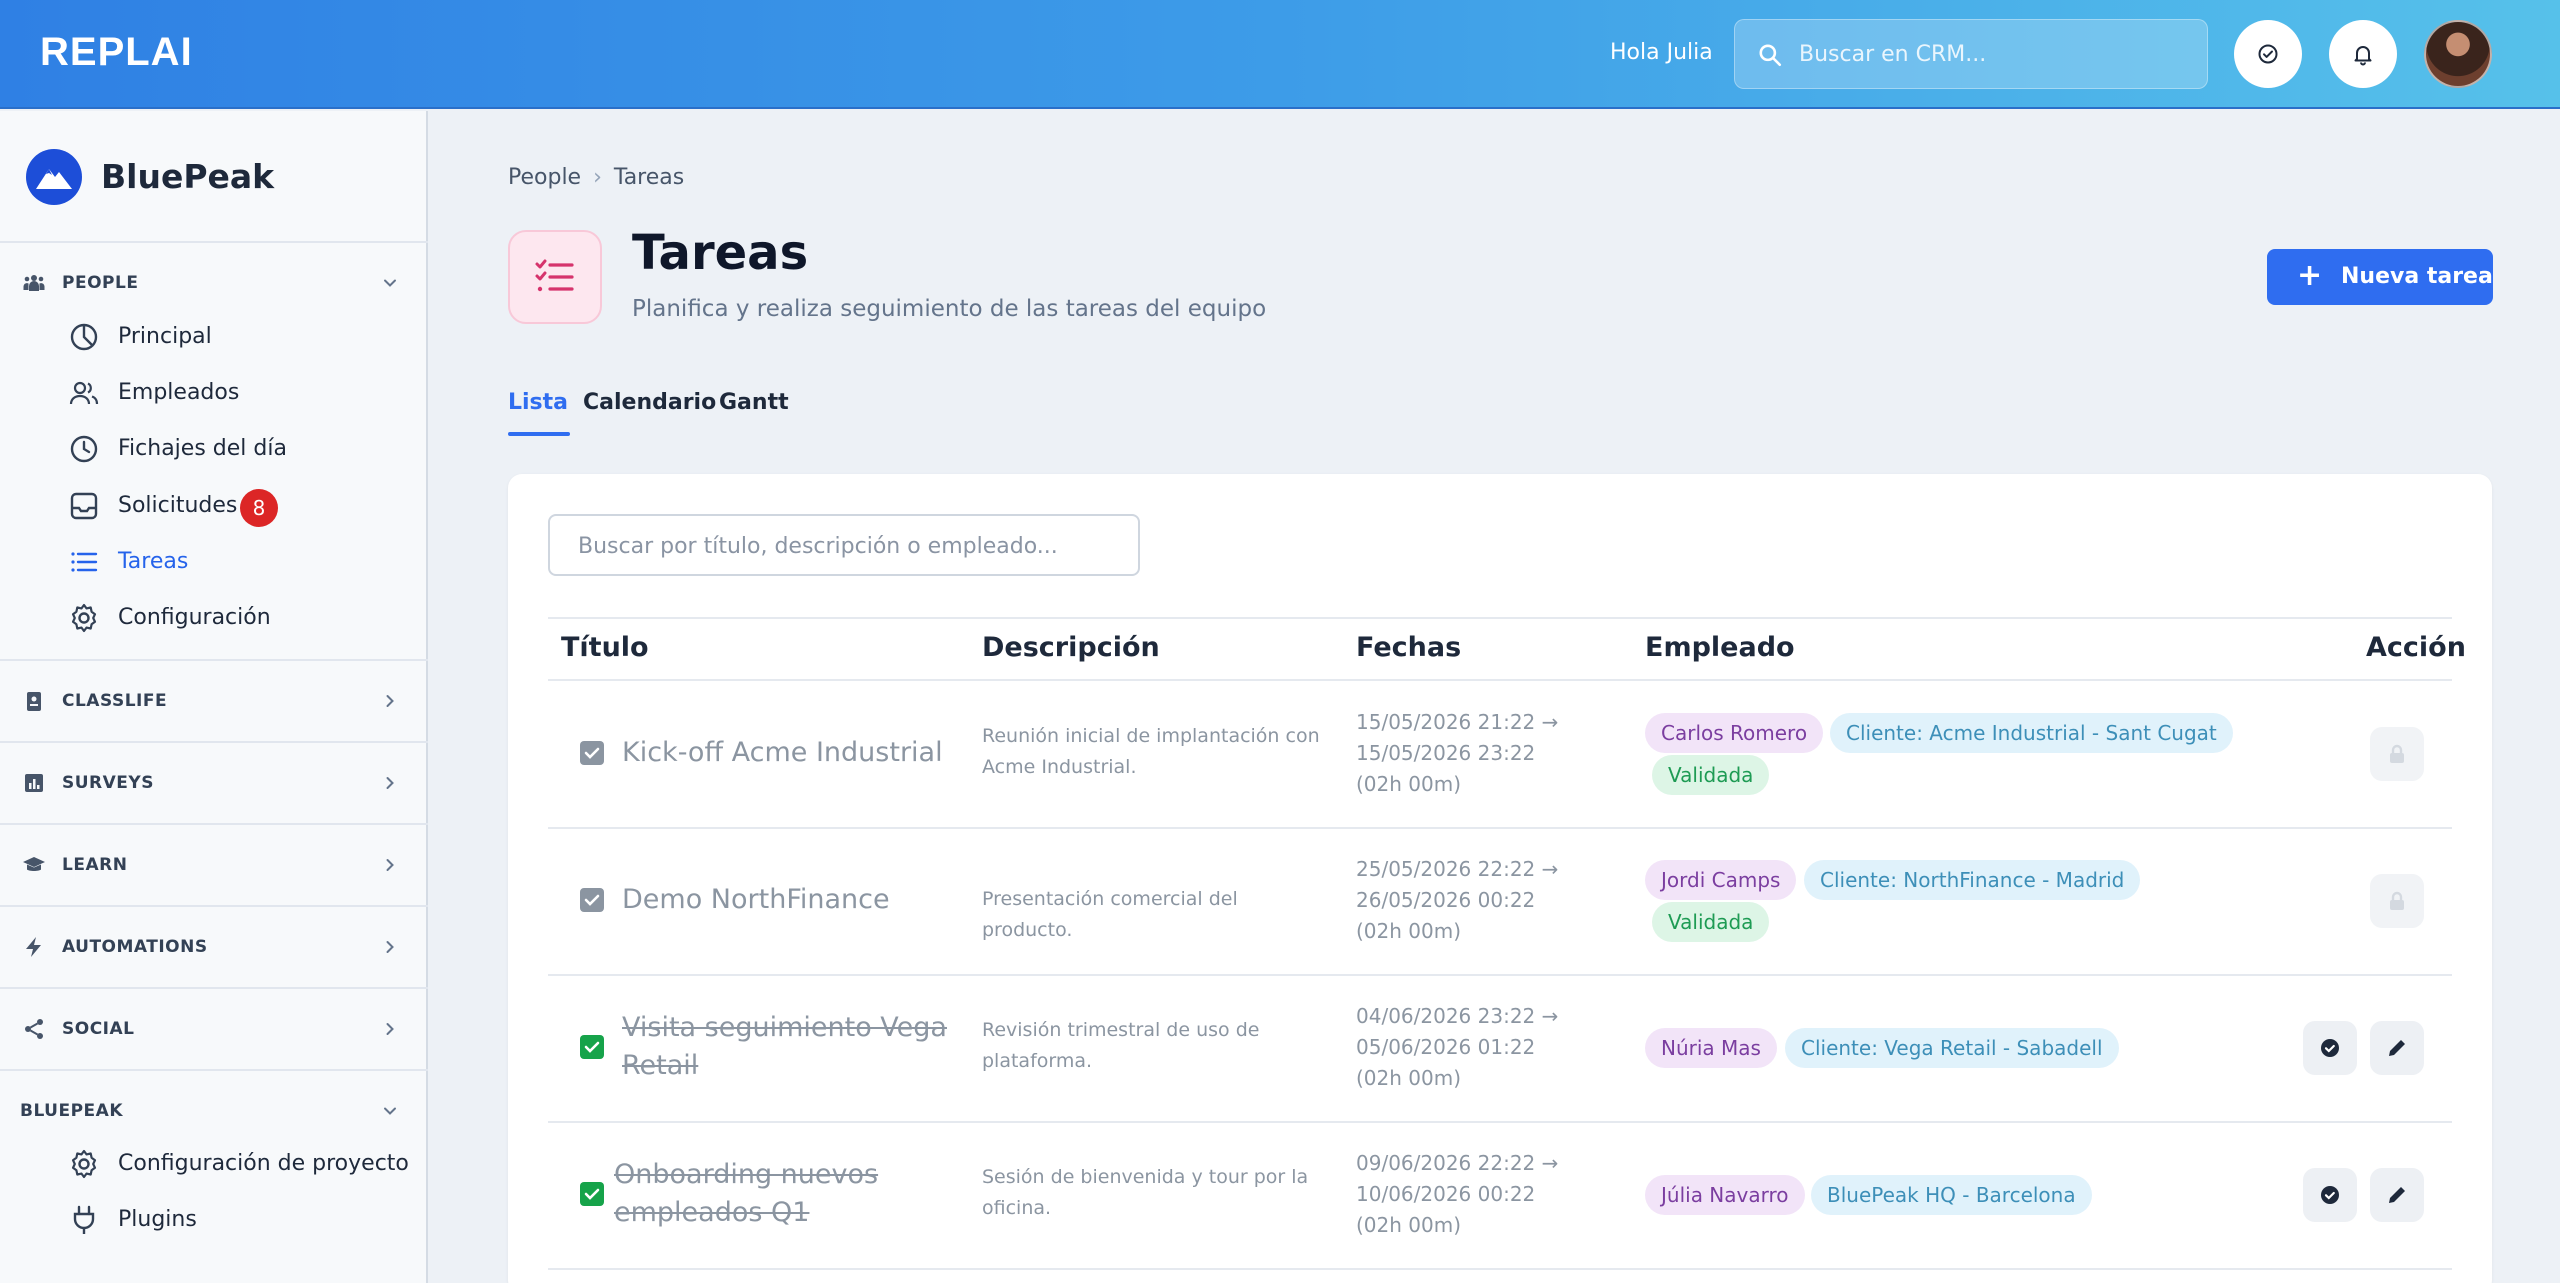 Image resolution: width=2560 pixels, height=1283 pixels. I want to click on tasks-check-button, so click(2268, 54).